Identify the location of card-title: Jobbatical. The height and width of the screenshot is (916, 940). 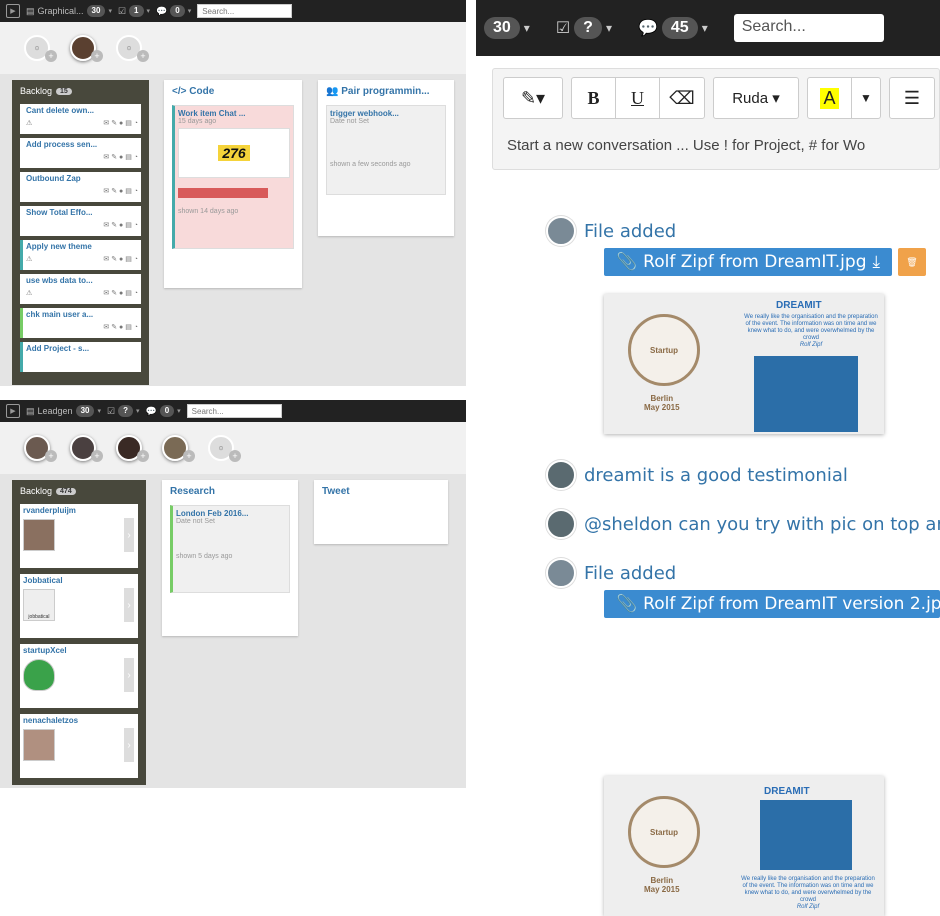
(79, 580).